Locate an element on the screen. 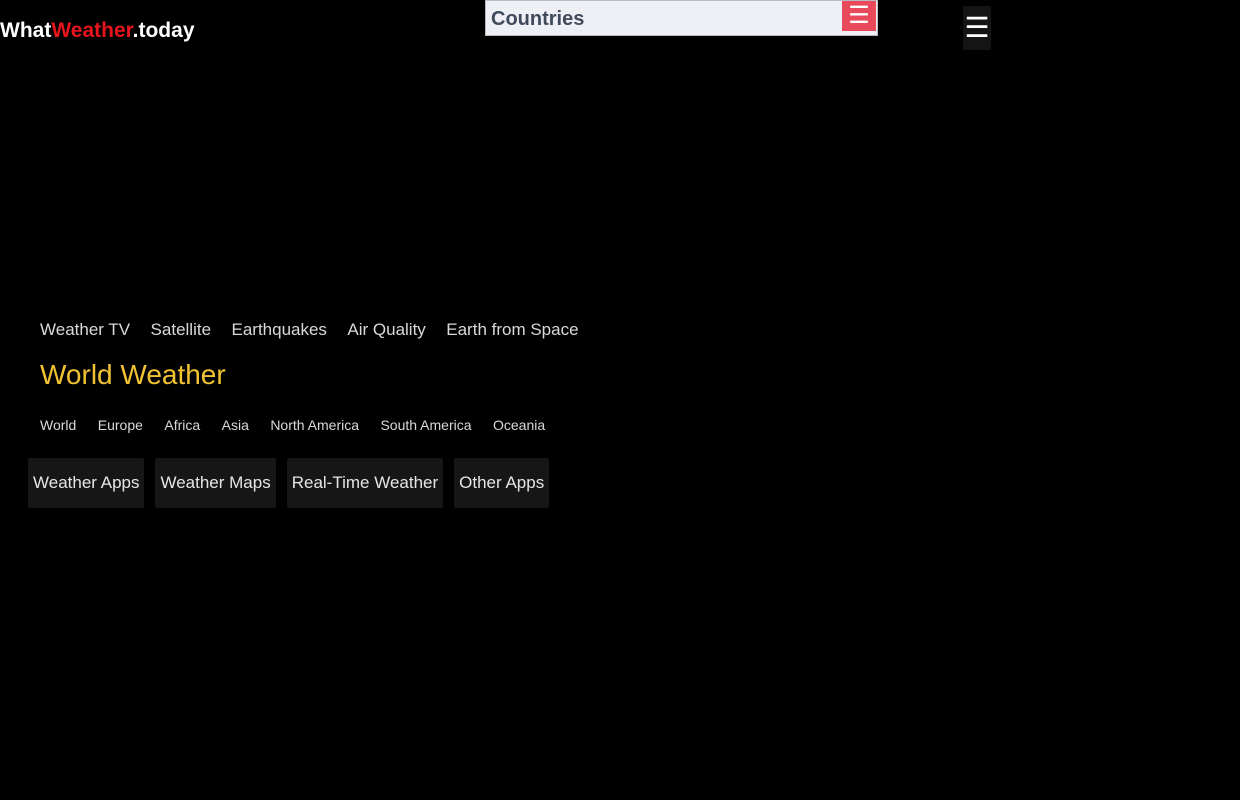 This screenshot has height=800, width=1240. logo-part-what: What is located at coordinates (26, 30).